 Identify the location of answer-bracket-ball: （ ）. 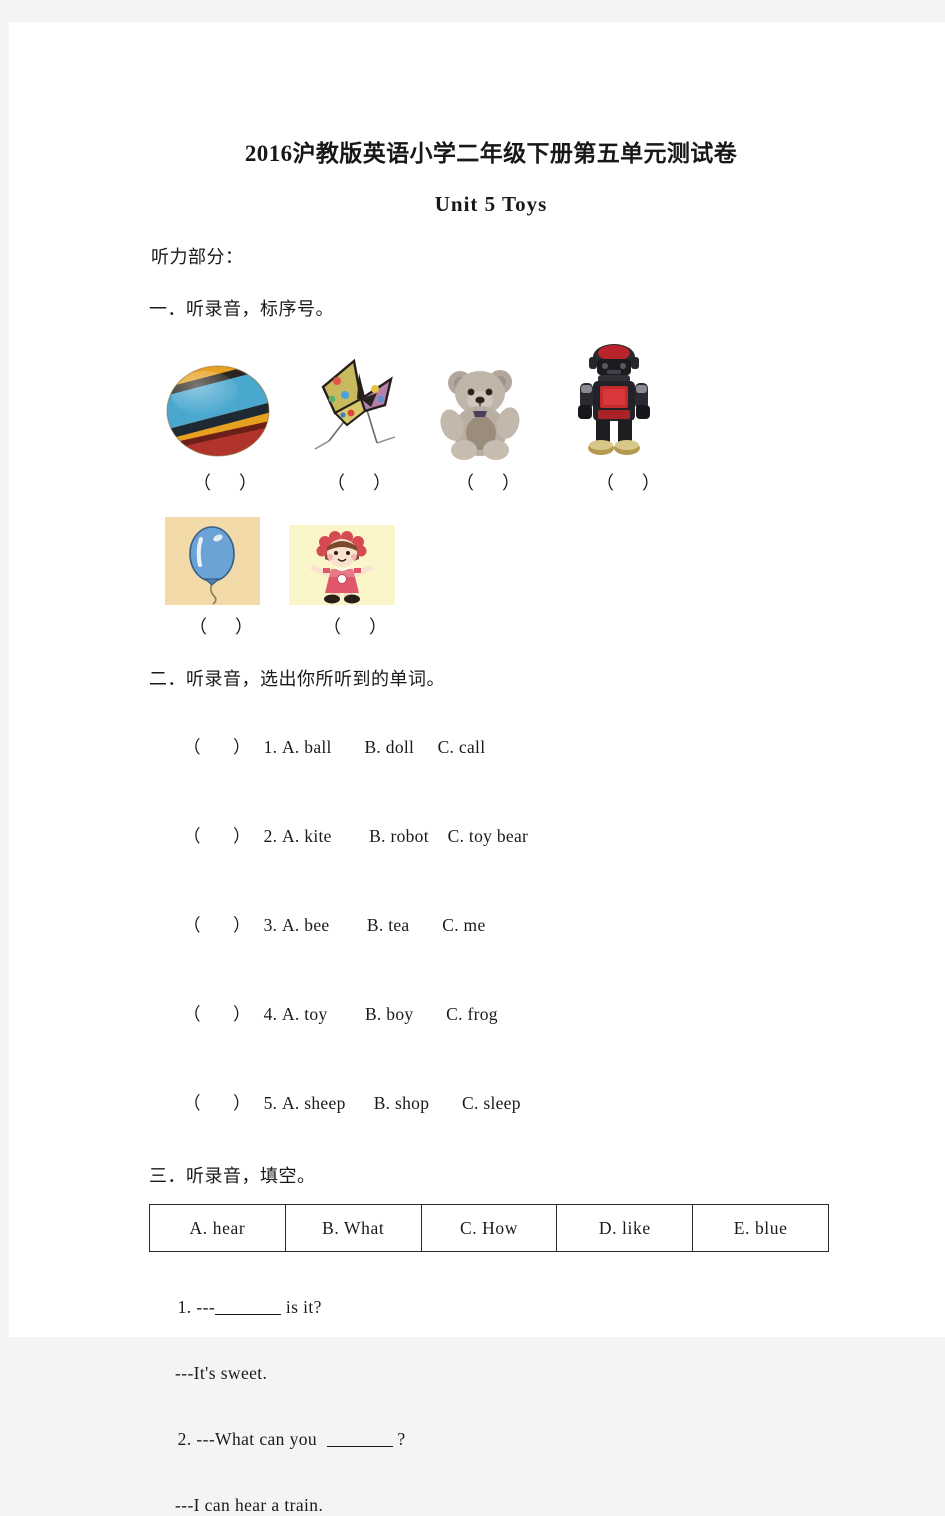
(226, 482).